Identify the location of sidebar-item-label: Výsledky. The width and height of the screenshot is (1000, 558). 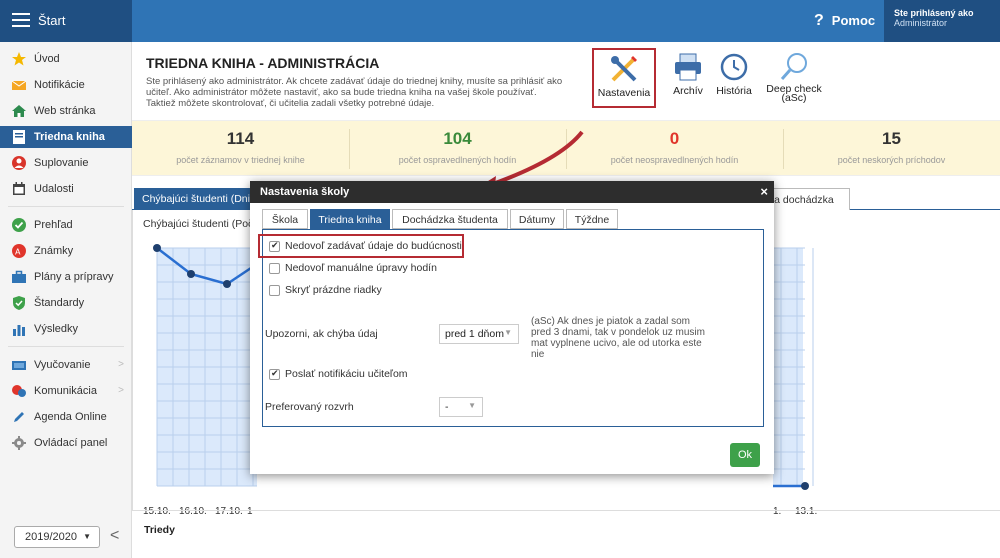
(56, 329).